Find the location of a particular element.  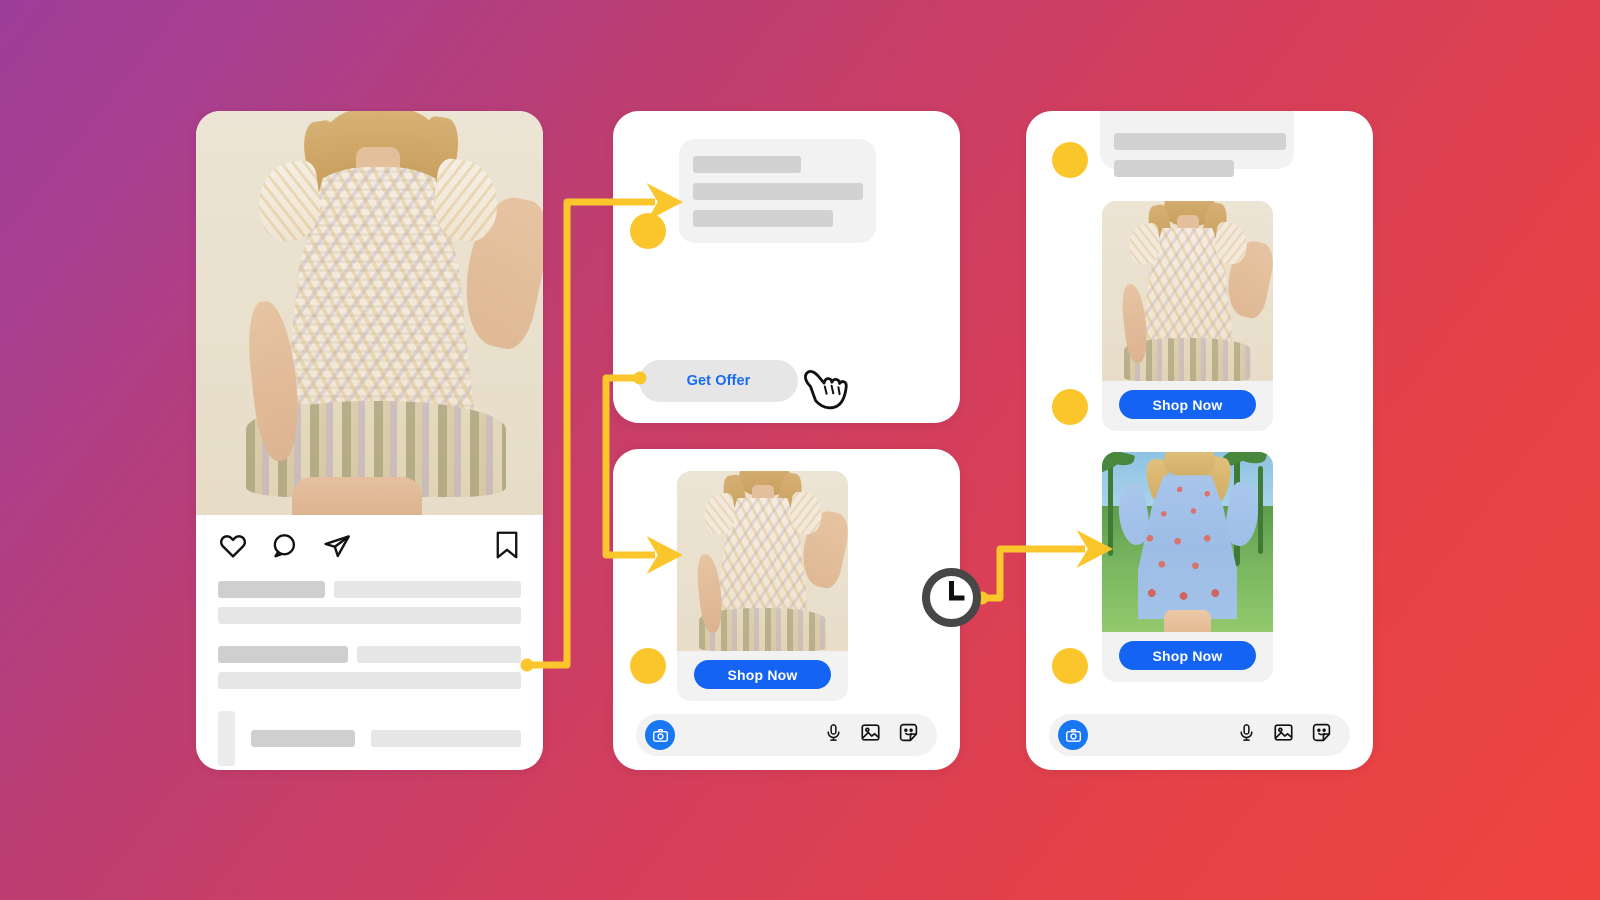

get-offer-button: Get Offer is located at coordinates (718, 381).